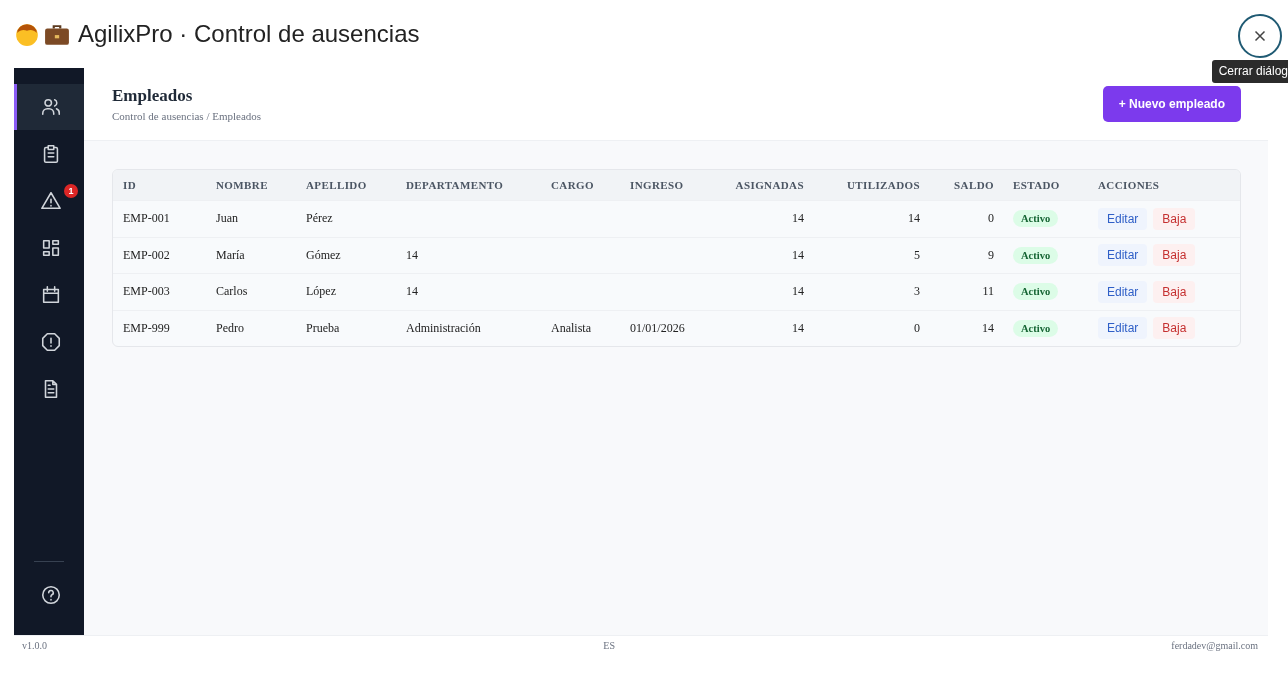  Describe the element at coordinates (1260, 36) in the screenshot. I see `close-button` at that location.